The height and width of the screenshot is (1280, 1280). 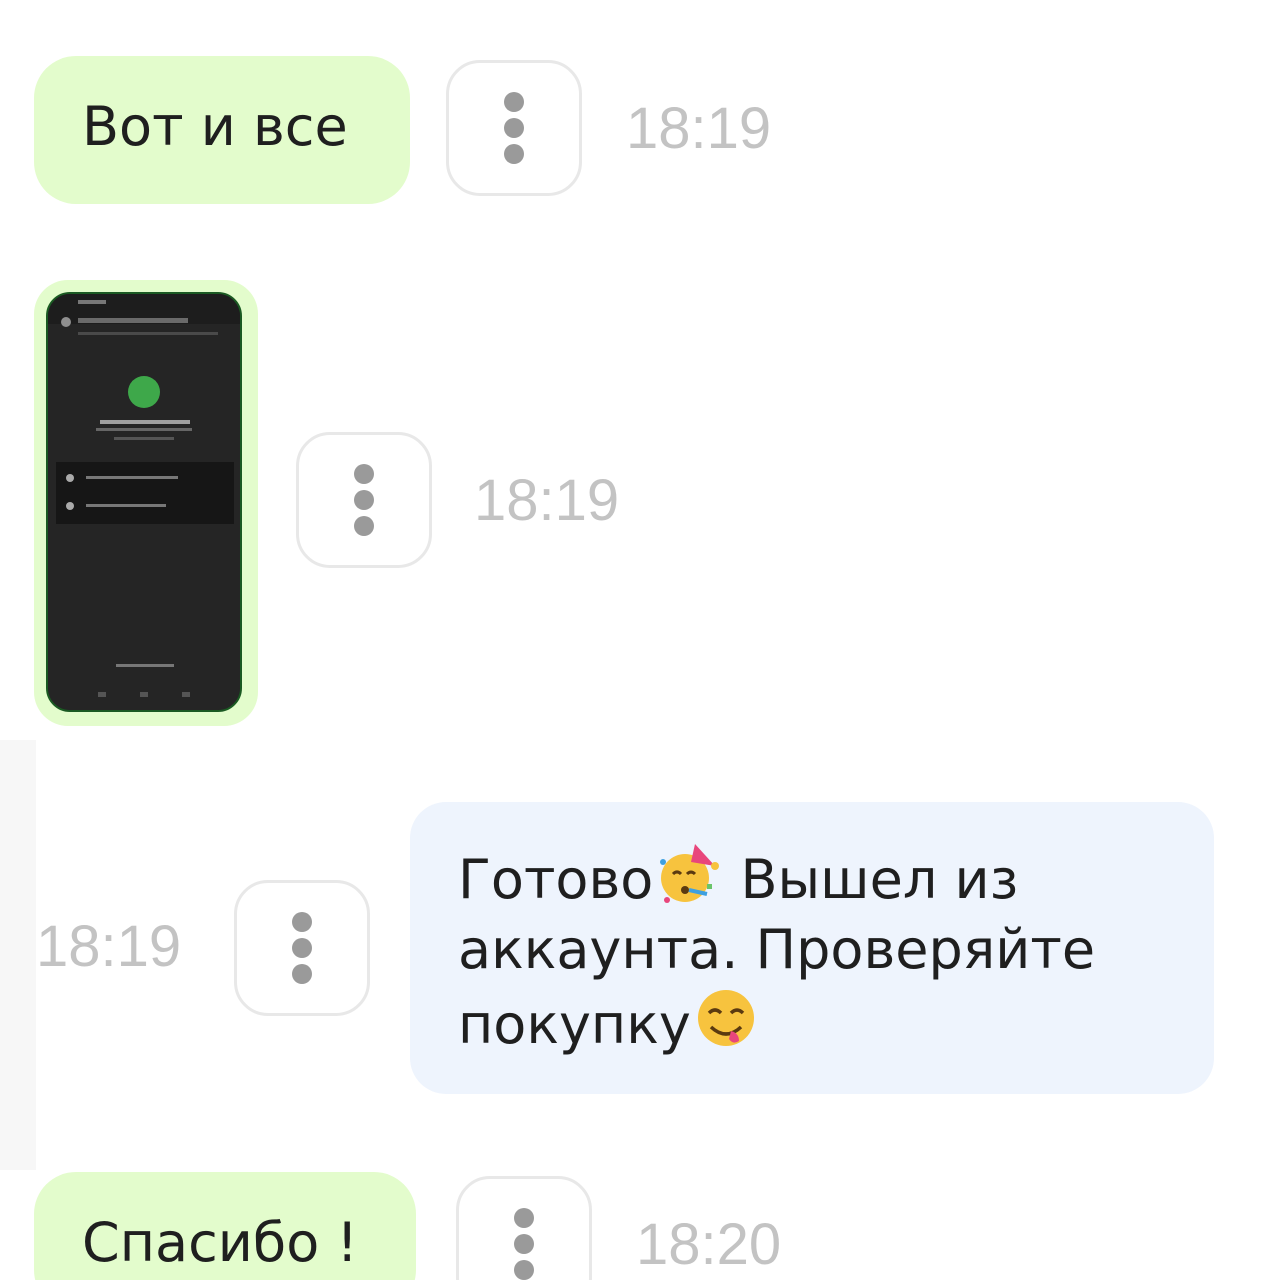 I want to click on thumbnail-contents, so click(x=144, y=502).